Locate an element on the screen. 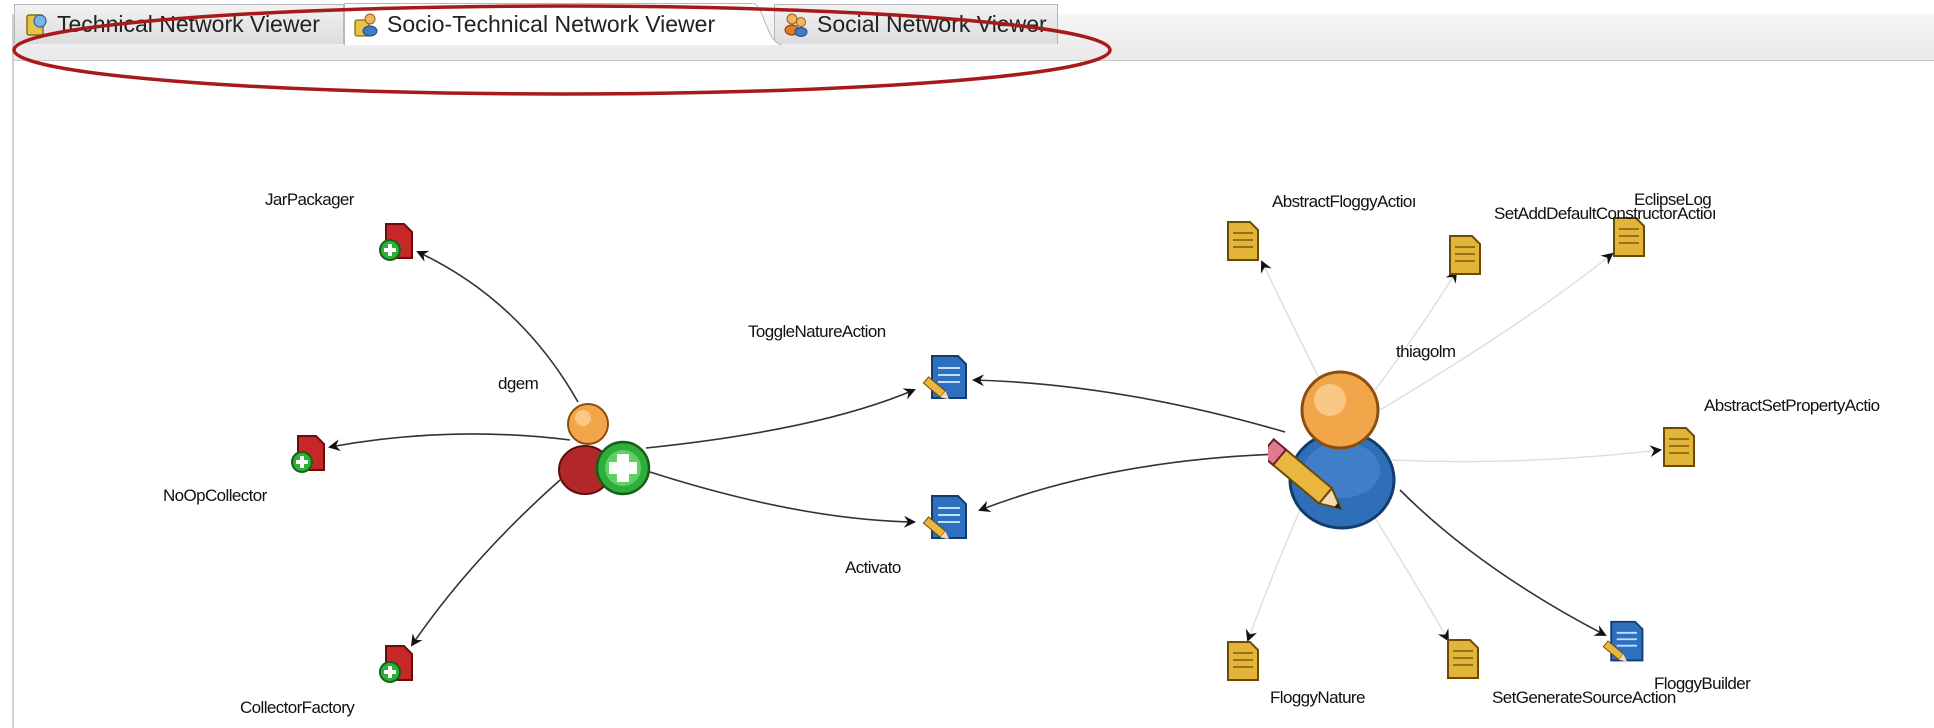  edge-thiagolm-floggybuilder is located at coordinates (1503, 562).